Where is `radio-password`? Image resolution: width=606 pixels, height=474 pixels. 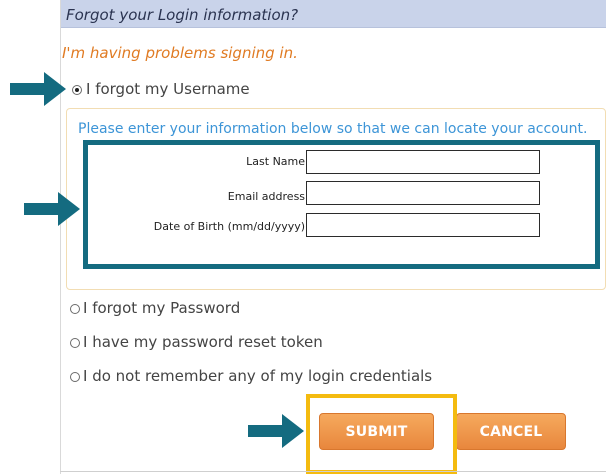
radio-password is located at coordinates (75, 309).